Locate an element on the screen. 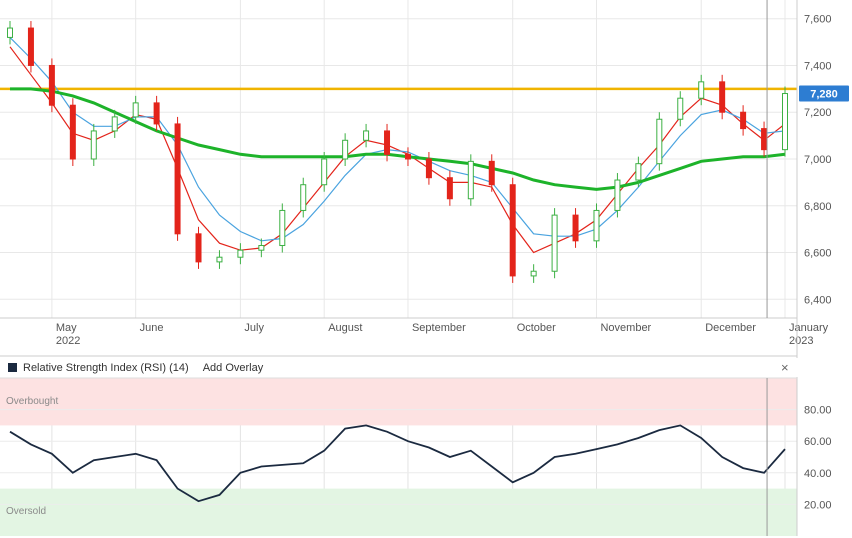 The height and width of the screenshot is (538, 852). y-tick-label: 7,000 is located at coordinates (818, 160).